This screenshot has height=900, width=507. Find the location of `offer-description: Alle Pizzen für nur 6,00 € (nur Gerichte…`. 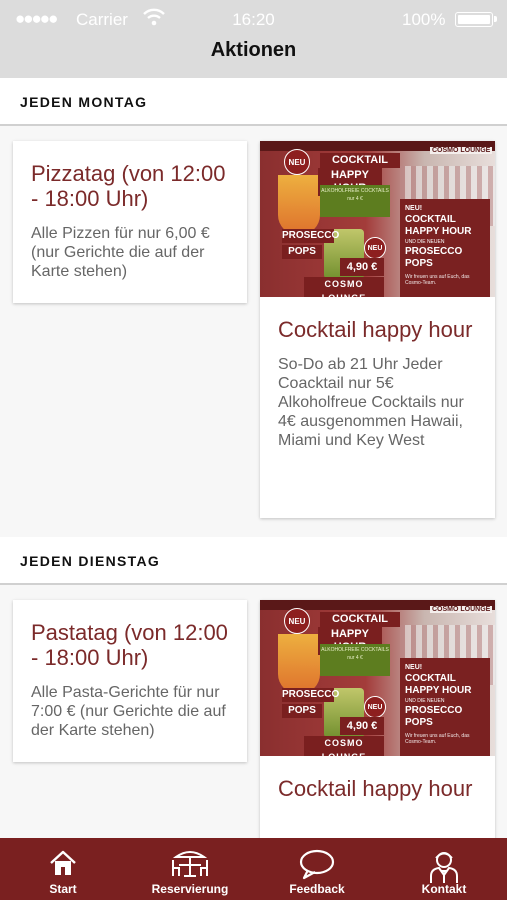

offer-description: Alle Pizzen für nur 6,00 € (nur Gerichte… is located at coordinates (120, 252).